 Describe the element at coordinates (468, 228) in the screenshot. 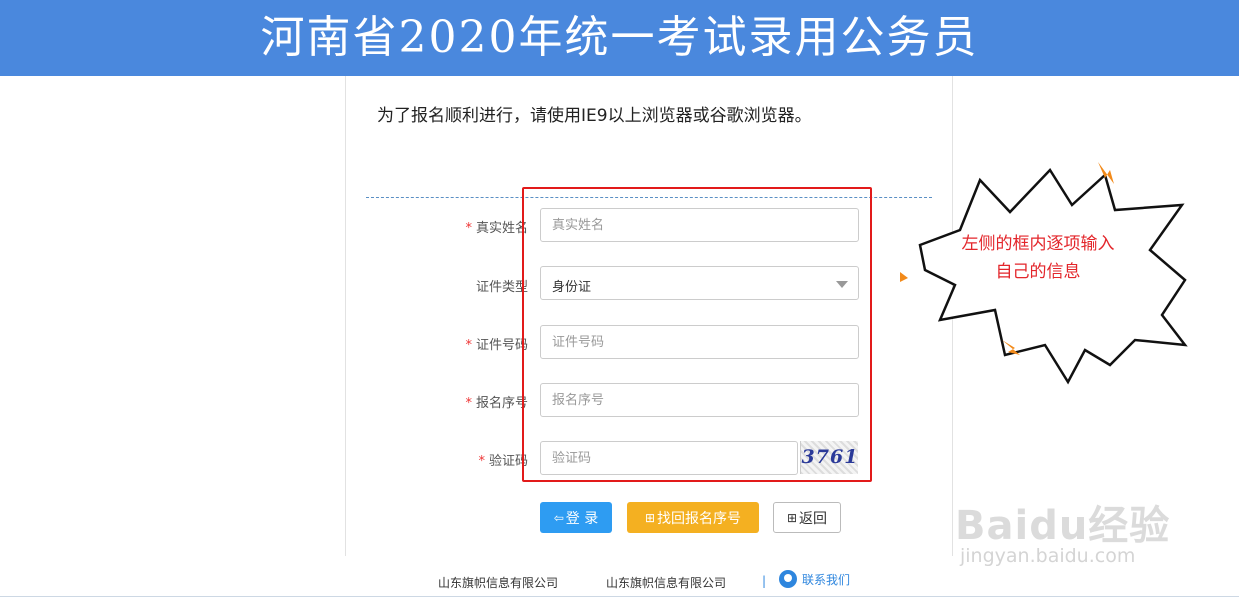

I see `required-mark: *` at that location.